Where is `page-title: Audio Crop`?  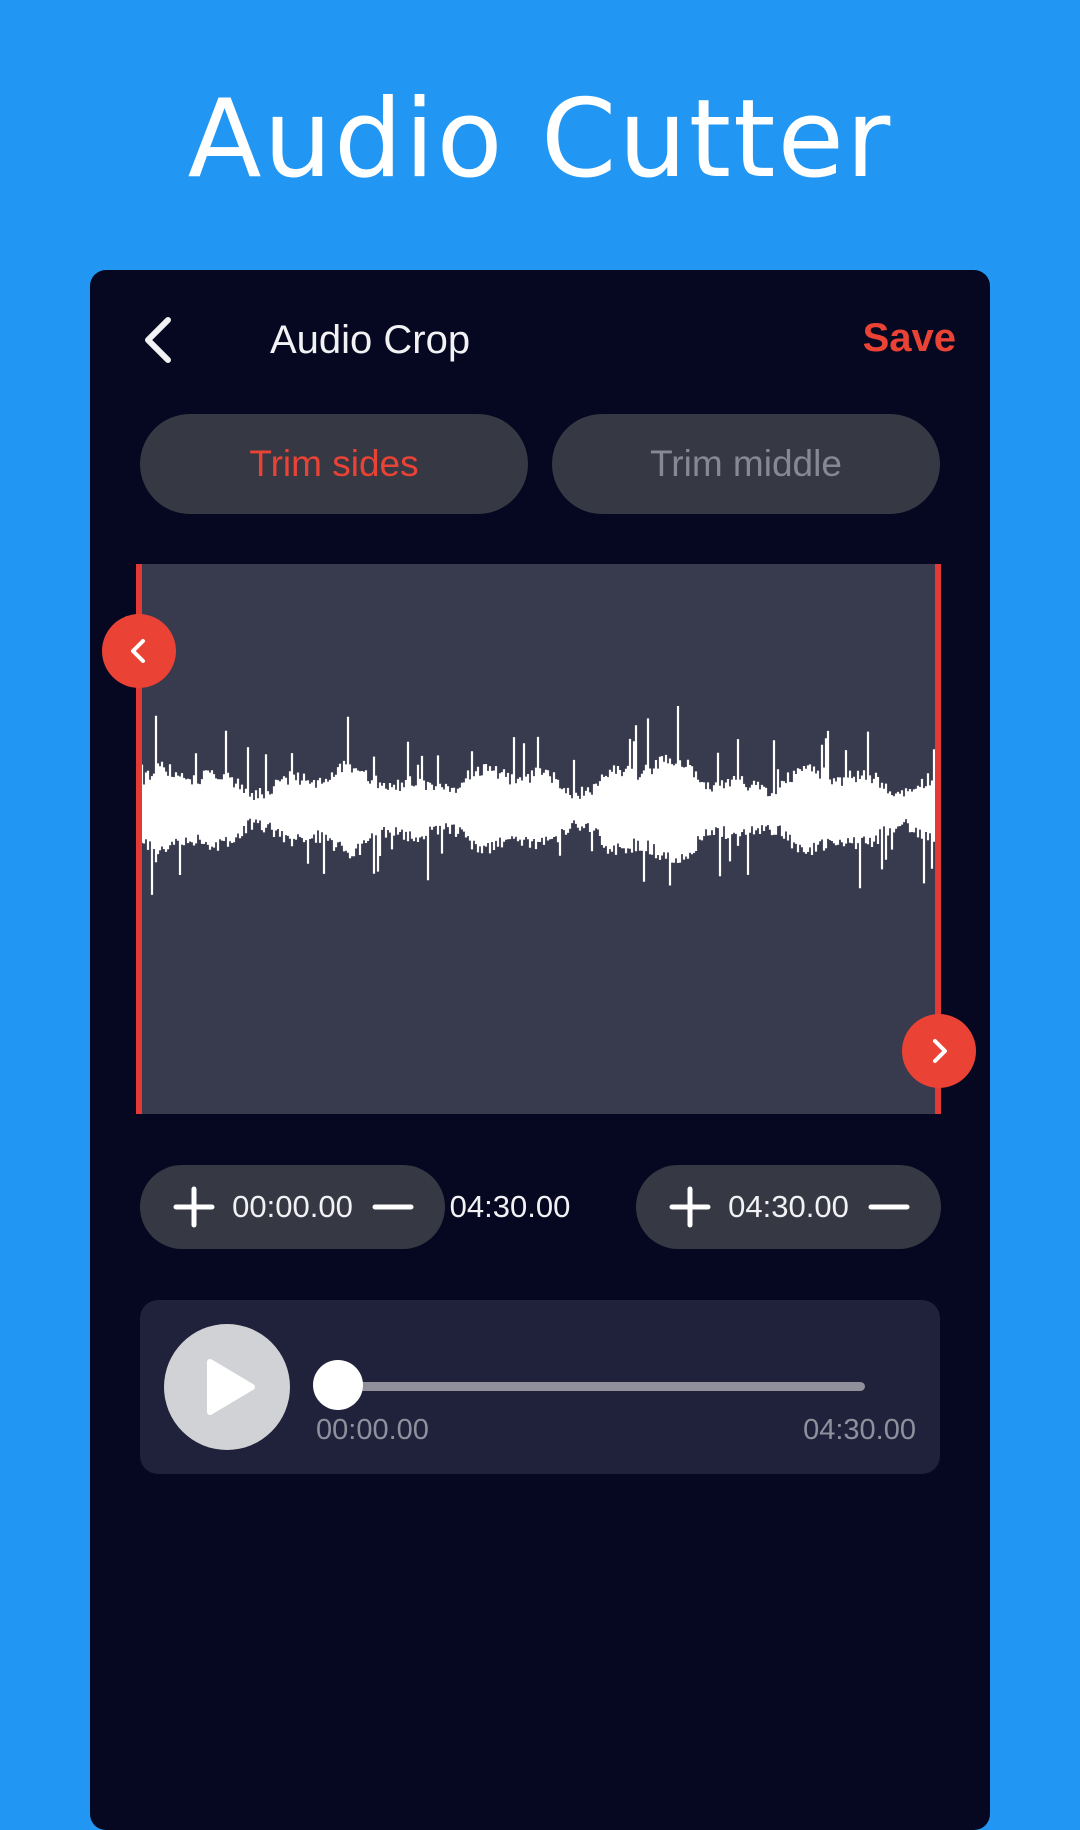 page-title: Audio Crop is located at coordinates (370, 340).